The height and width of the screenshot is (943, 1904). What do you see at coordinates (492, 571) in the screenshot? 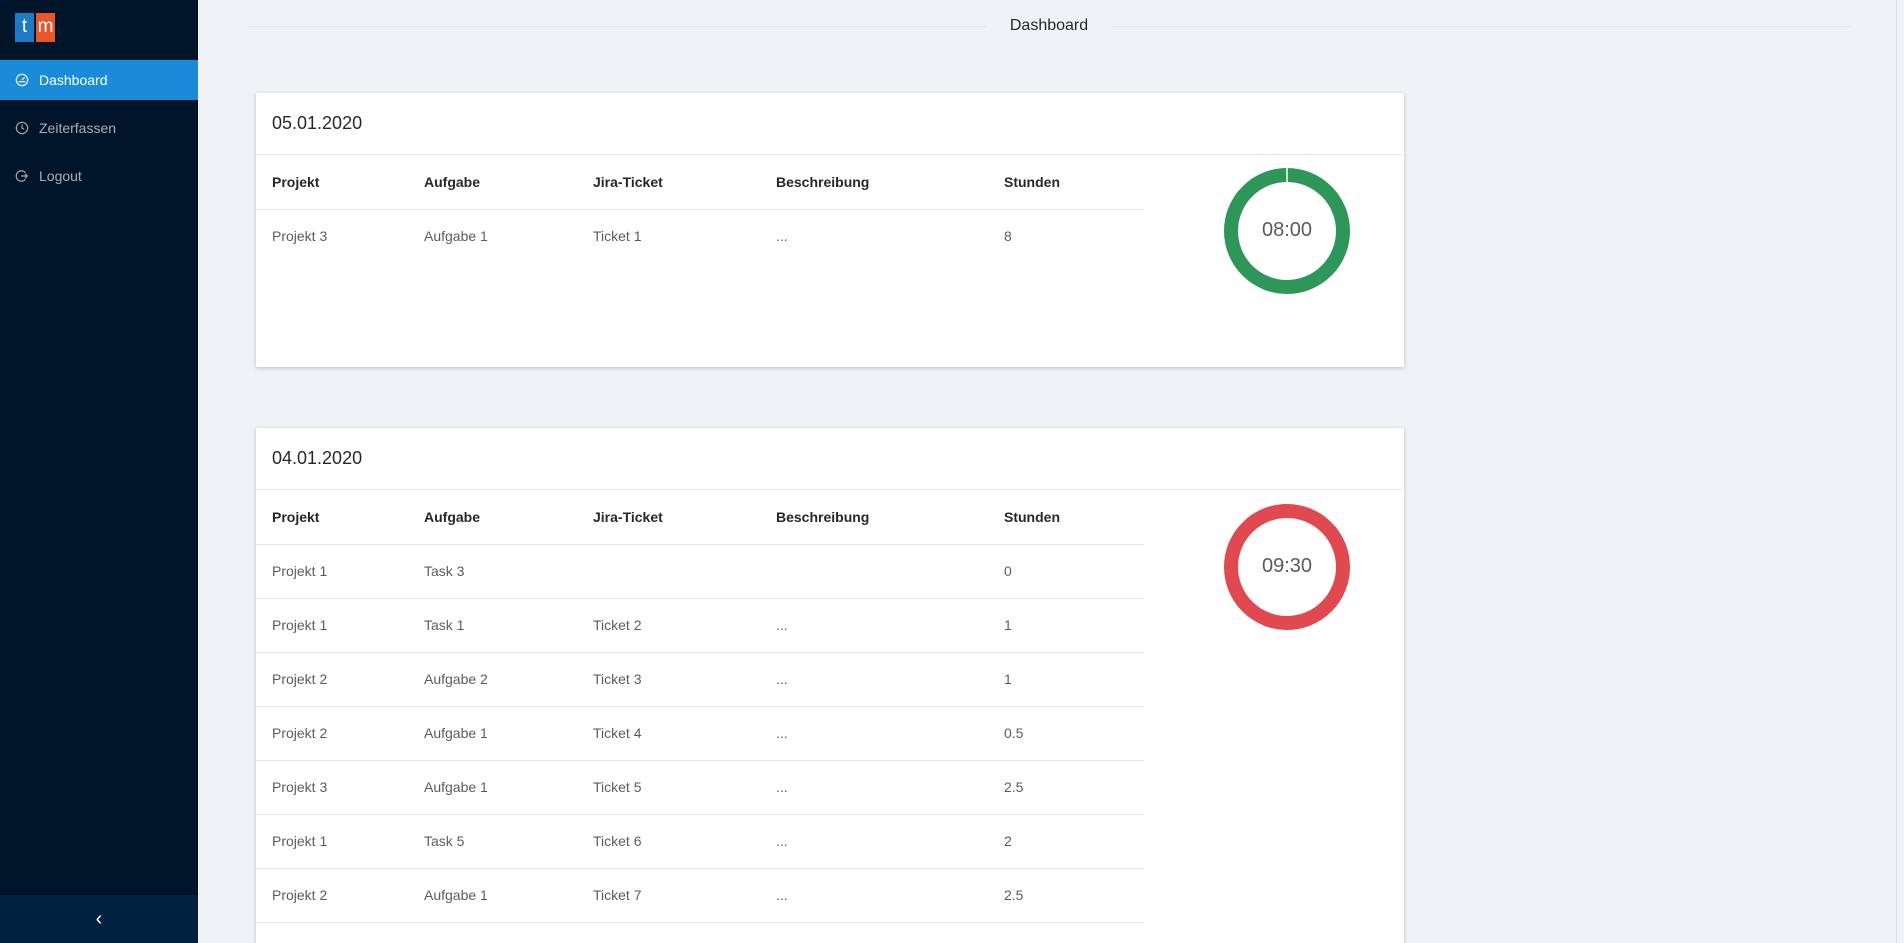
I see `cell-aufgabe: Task 3` at bounding box center [492, 571].